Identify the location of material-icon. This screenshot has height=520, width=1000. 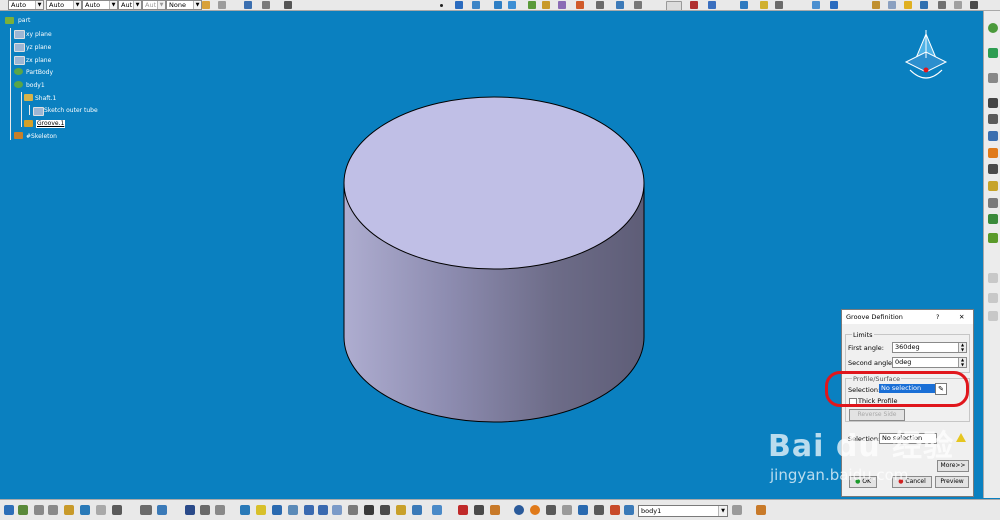
(892, 5).